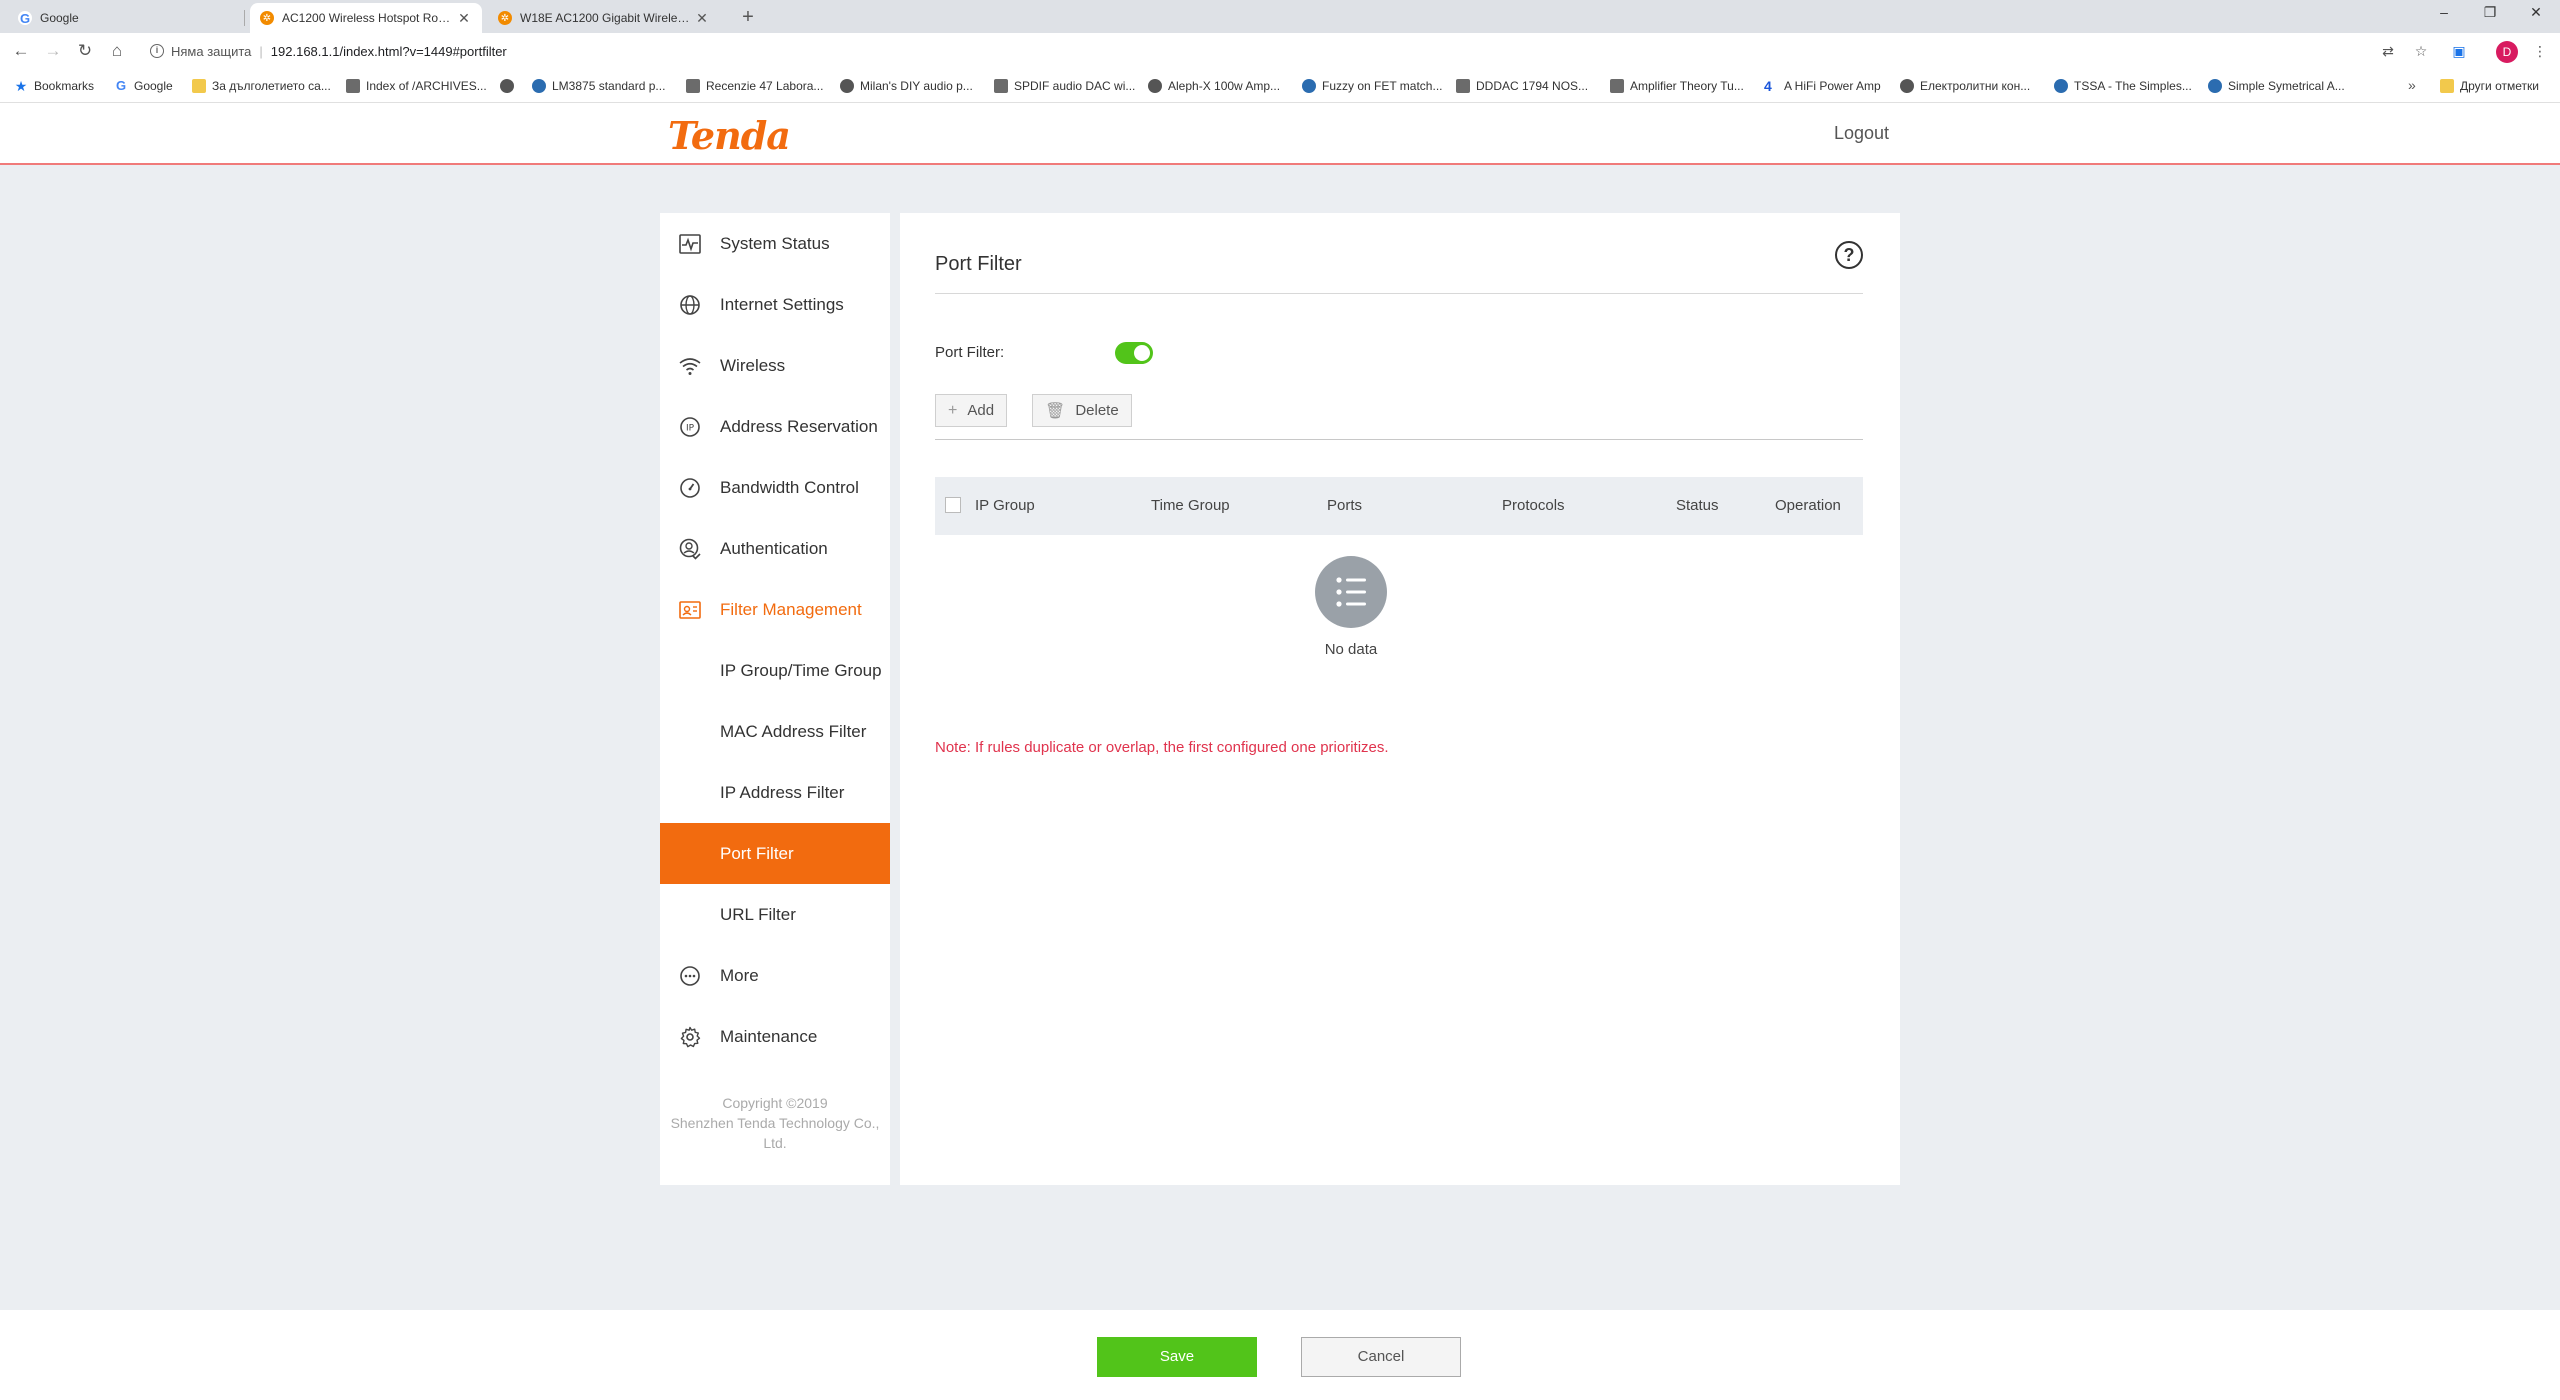 Image resolution: width=2560 pixels, height=1400 pixels. I want to click on sidebar-item-label: MAC Address Filter, so click(793, 731).